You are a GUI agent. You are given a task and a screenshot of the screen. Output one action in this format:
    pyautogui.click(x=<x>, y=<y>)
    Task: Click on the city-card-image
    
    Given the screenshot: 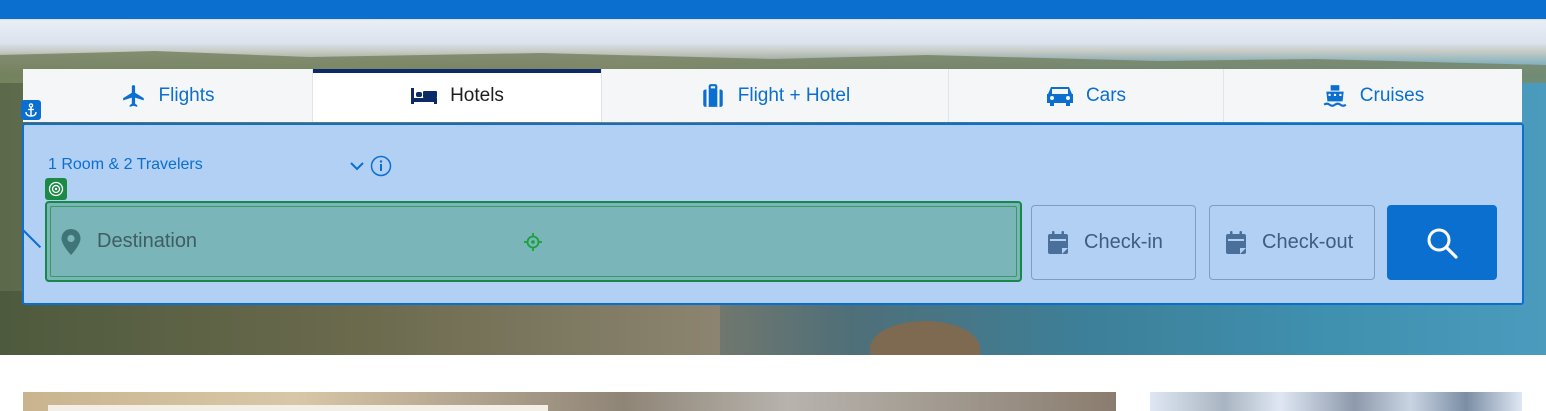 What is the action you would take?
    pyautogui.click(x=1336, y=401)
    